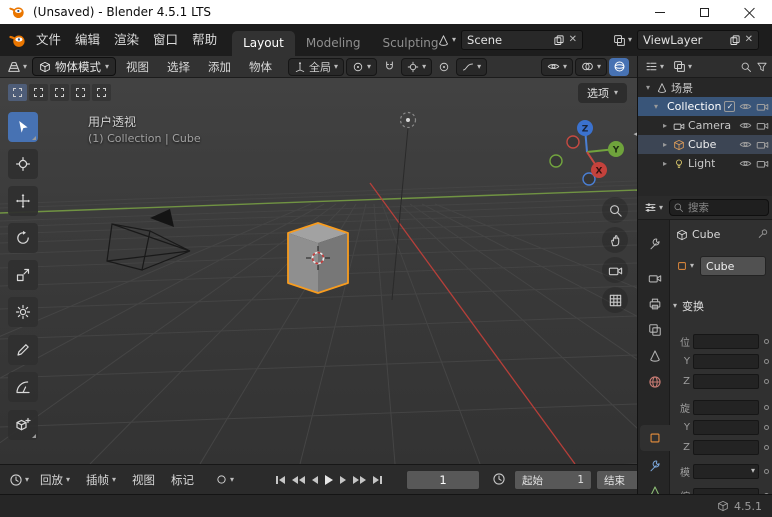 The width and height of the screenshot is (772, 517). What do you see at coordinates (762, 67) in the screenshot?
I see `filter-funnel-icon` at bounding box center [762, 67].